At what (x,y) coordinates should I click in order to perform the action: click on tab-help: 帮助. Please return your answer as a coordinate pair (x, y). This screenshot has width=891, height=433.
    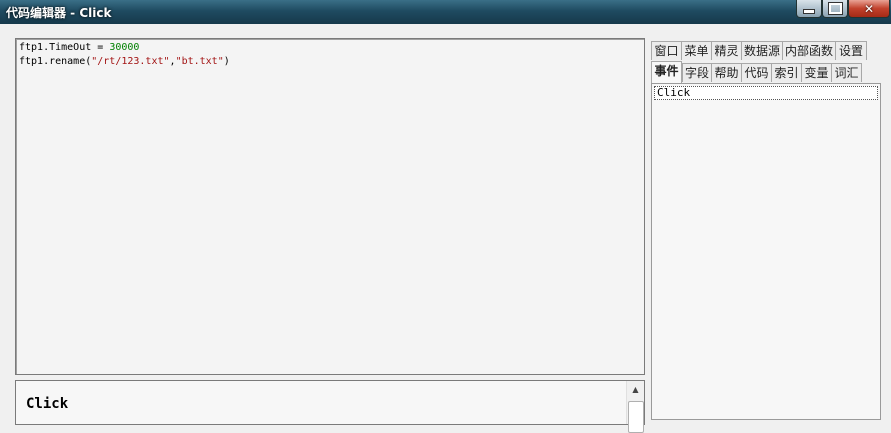
    Looking at the image, I should click on (726, 72).